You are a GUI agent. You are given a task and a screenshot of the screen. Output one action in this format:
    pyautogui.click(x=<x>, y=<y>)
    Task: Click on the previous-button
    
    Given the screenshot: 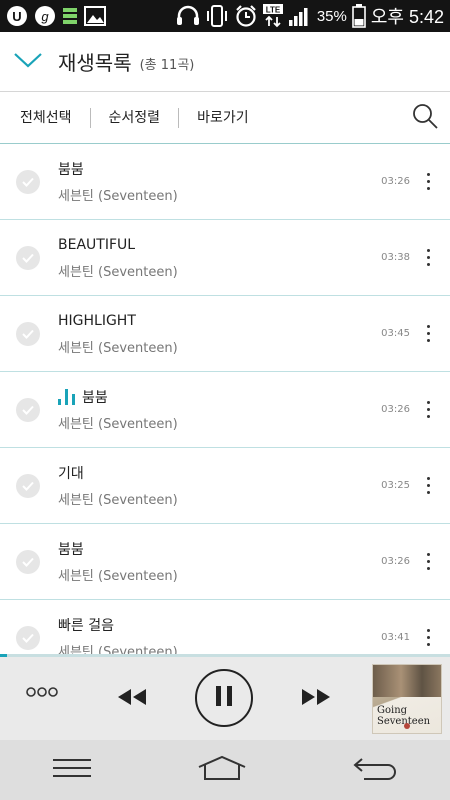 What is the action you would take?
    pyautogui.click(x=132, y=699)
    